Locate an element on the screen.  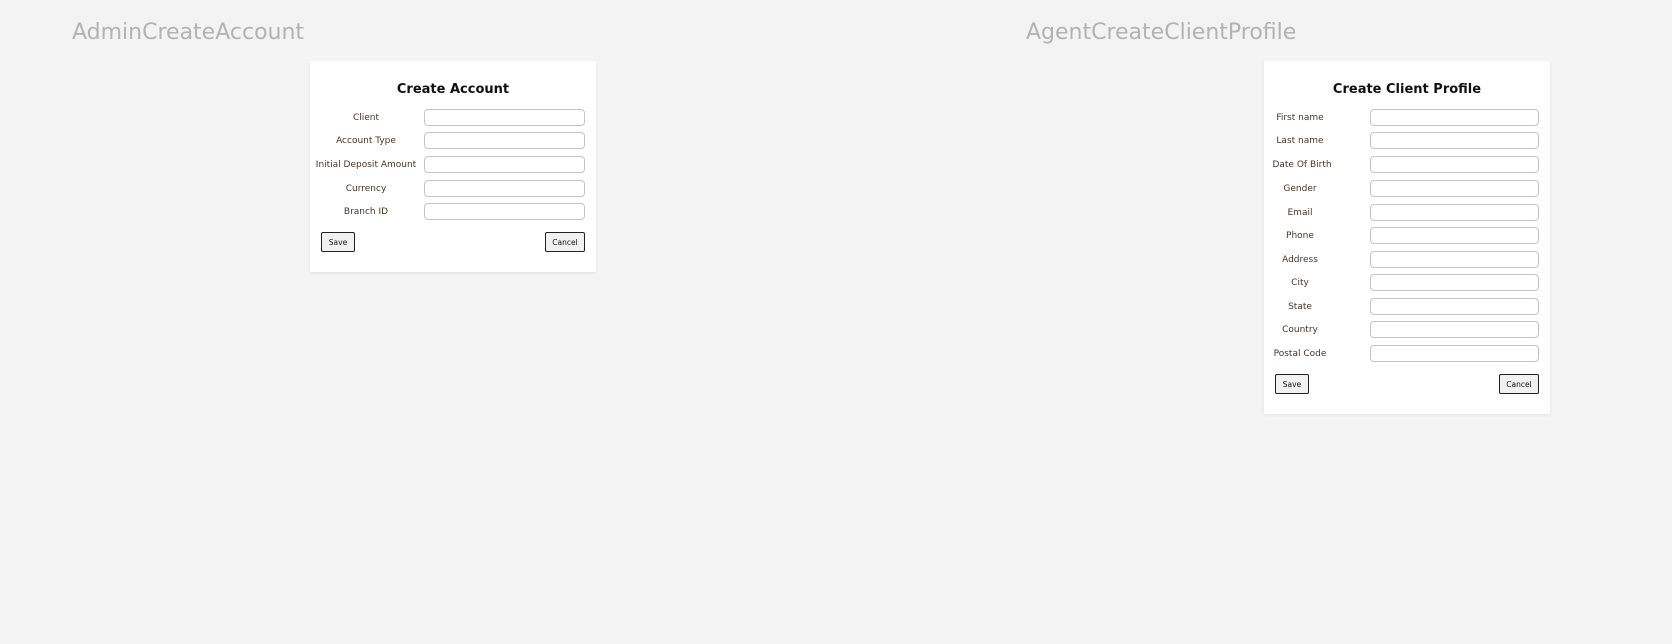
email-label: Email is located at coordinates (1300, 213).